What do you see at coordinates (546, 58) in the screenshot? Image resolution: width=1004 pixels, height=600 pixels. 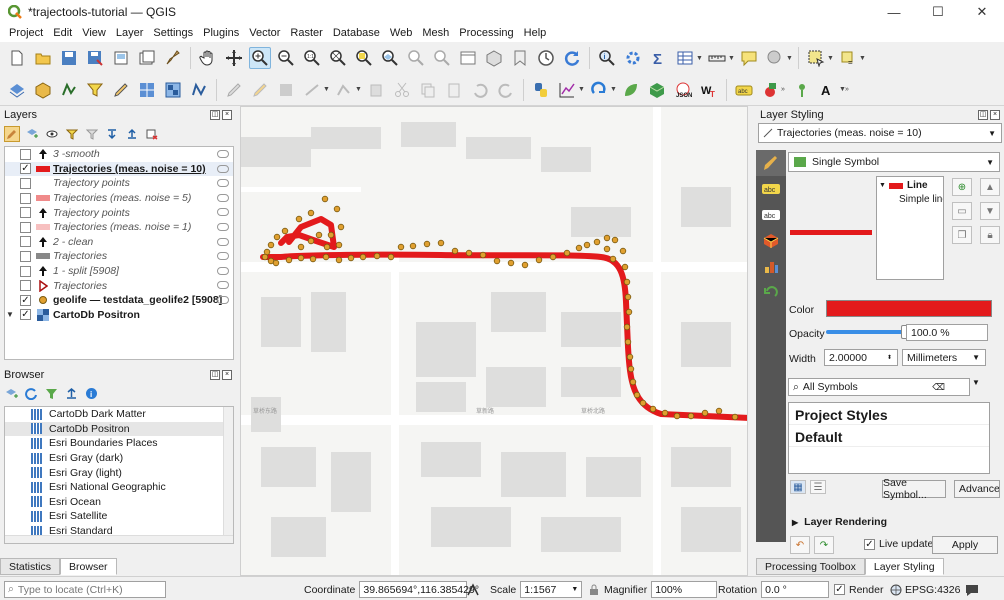 I see `temporal-controller-icon` at bounding box center [546, 58].